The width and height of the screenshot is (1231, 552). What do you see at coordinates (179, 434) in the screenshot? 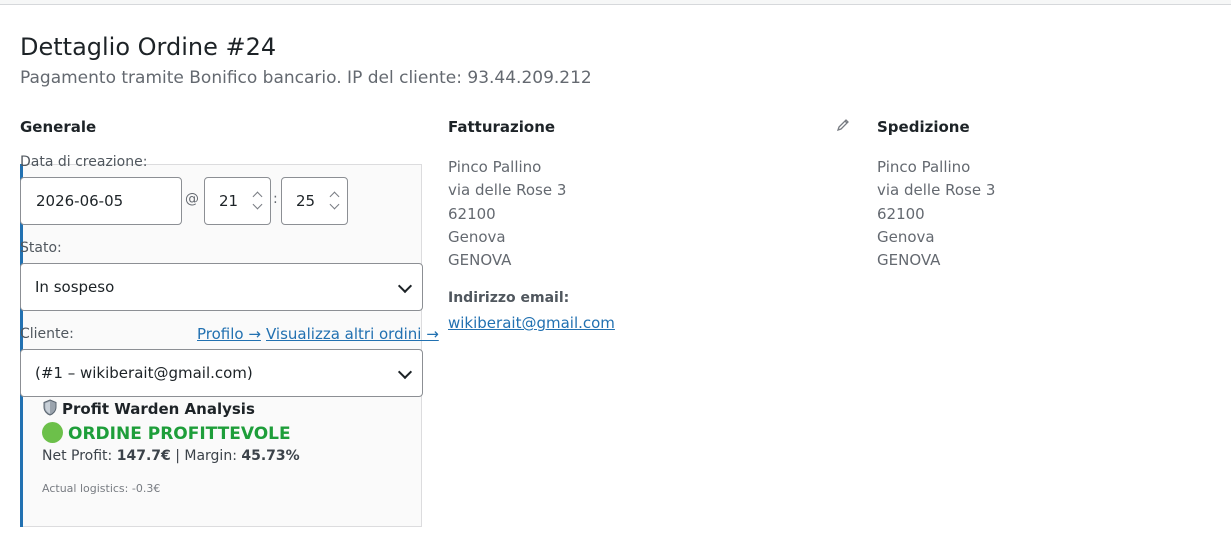
I see `profit-status-text: ORDINE PROFITTEVOLE` at bounding box center [179, 434].